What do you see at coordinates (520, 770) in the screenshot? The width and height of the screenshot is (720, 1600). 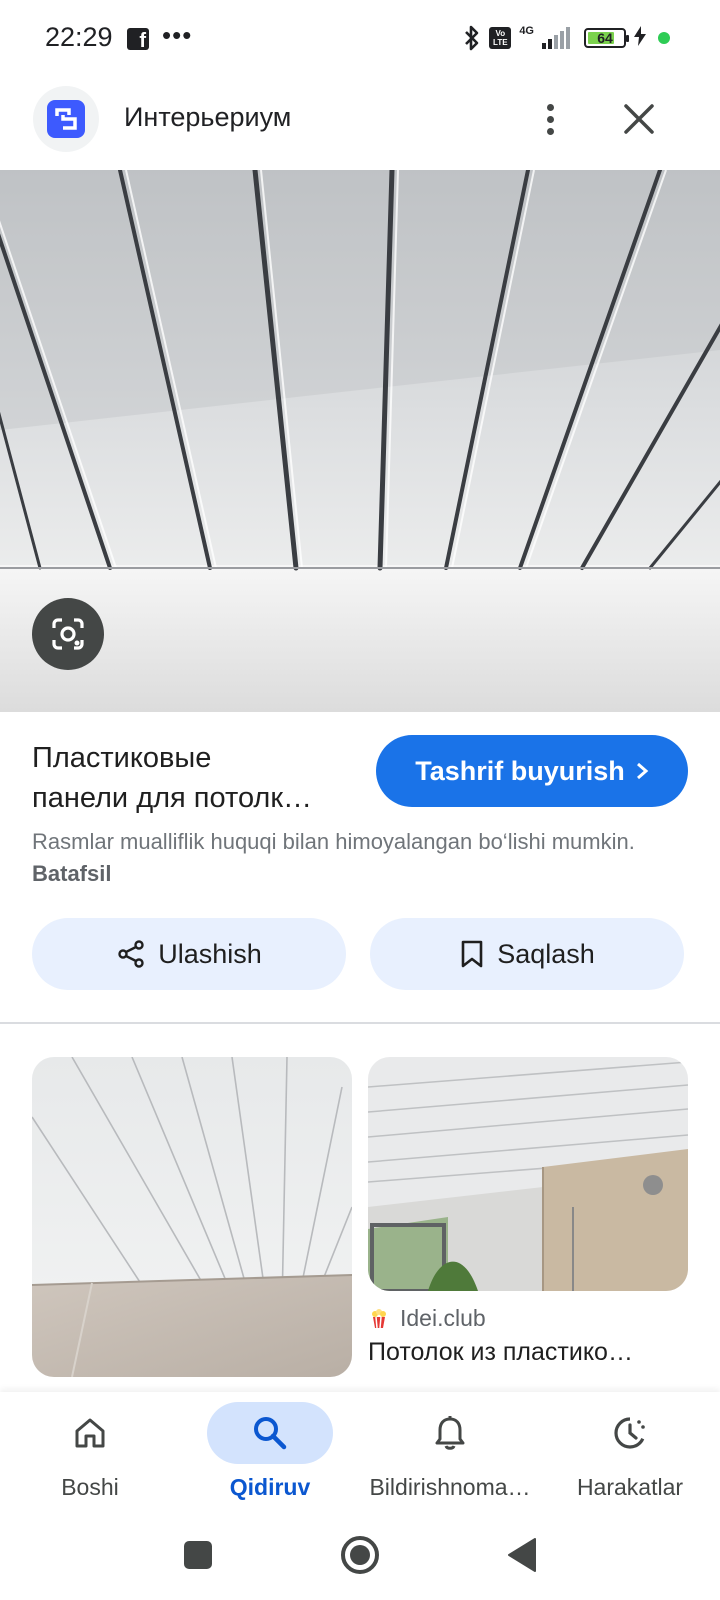 I see `visit-button-label: Tashrif buyurish` at bounding box center [520, 770].